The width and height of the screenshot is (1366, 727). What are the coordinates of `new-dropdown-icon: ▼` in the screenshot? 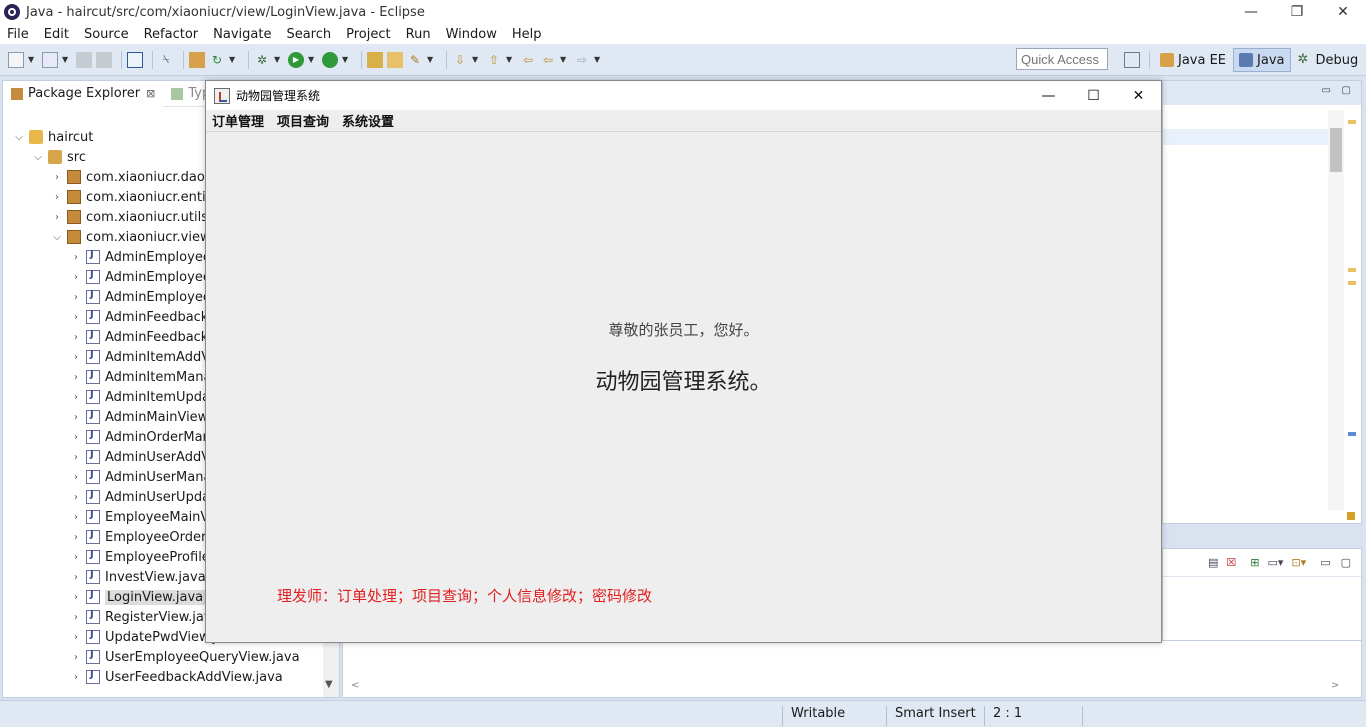 It's located at (32, 59).